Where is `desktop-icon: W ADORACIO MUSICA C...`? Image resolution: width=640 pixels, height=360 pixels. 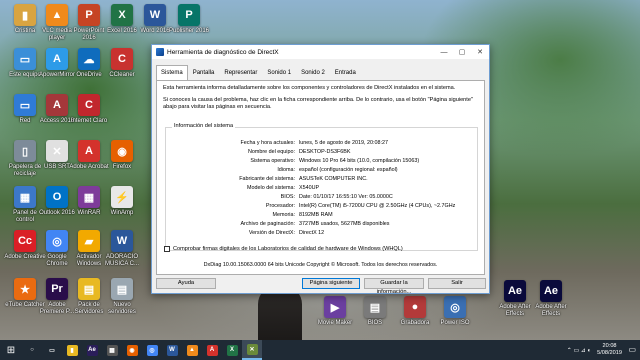 desktop-icon: W ADORACIO MUSICA C... is located at coordinates (122, 249).